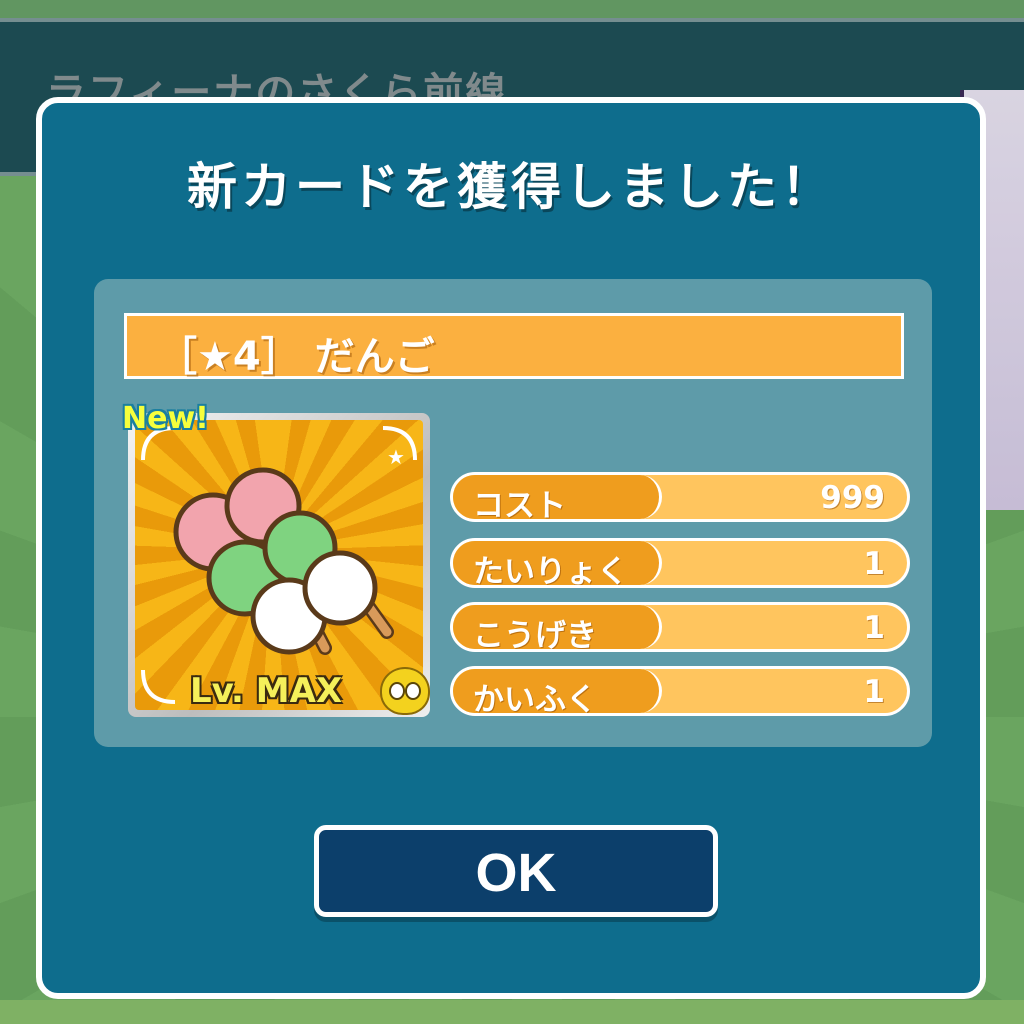  Describe the element at coordinates (511, 187) in the screenshot. I see `dialog-title: 新カードを獲得しました！` at that location.